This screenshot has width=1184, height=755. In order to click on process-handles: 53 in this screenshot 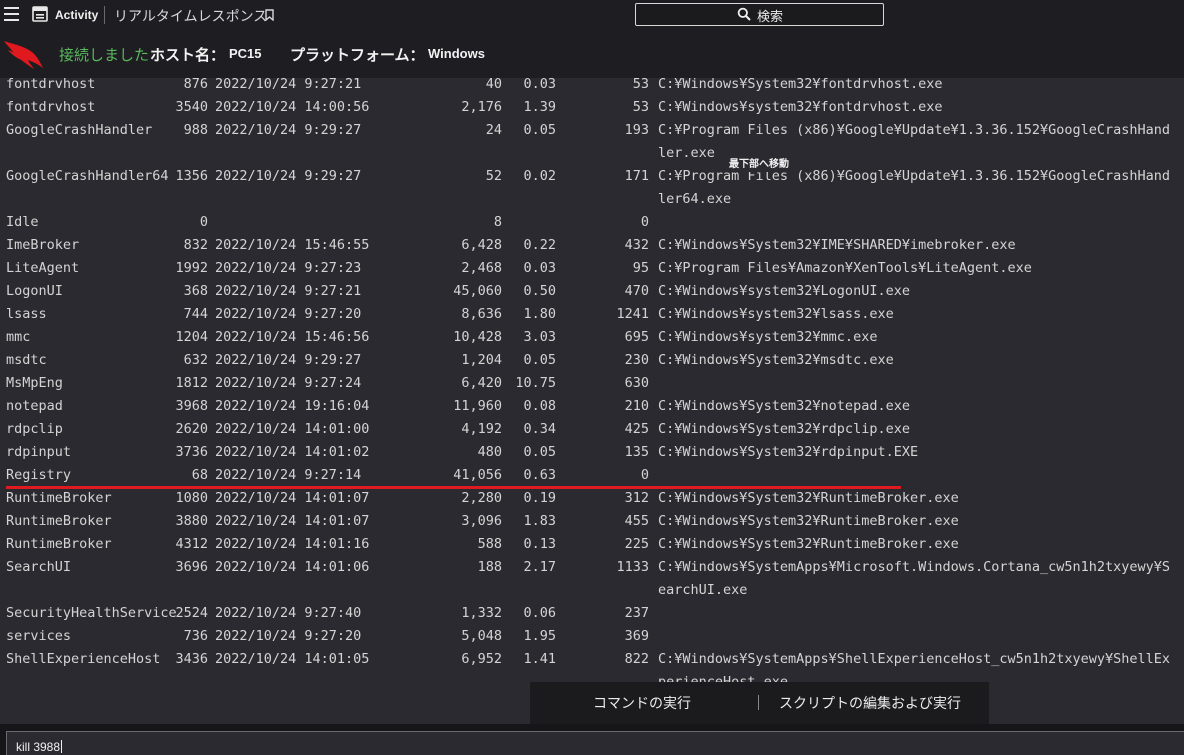, I will do `click(640, 84)`.